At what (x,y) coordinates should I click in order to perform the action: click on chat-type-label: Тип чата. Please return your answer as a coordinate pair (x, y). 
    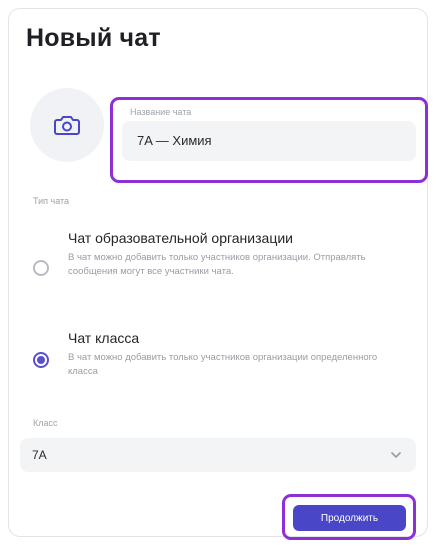
    Looking at the image, I should click on (51, 201).